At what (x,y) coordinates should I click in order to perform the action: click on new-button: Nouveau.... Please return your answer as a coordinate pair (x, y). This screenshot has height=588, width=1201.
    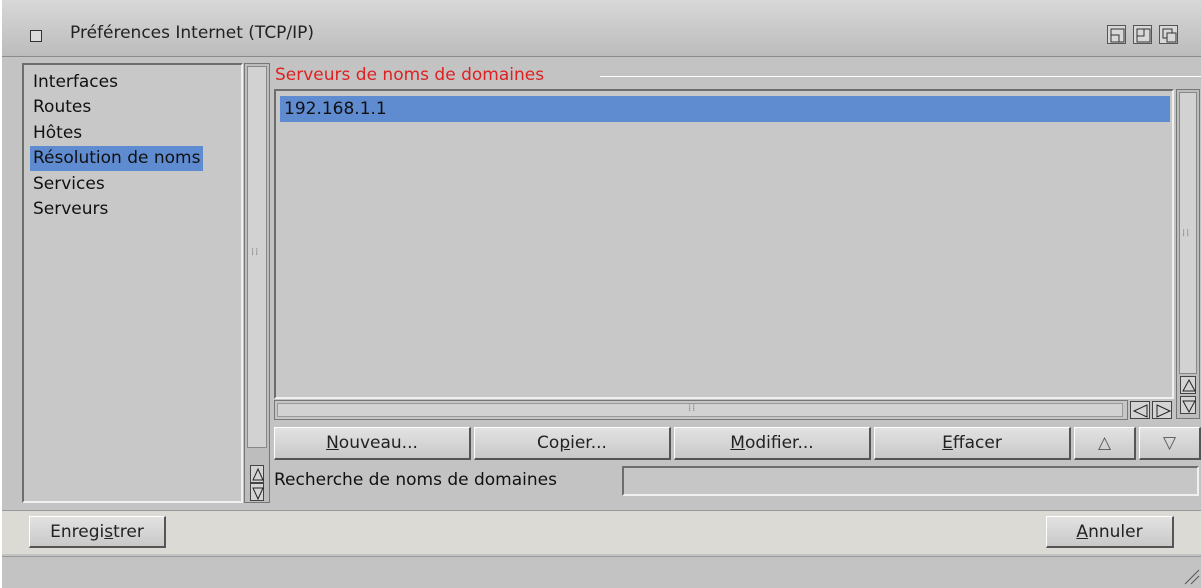
    Looking at the image, I should click on (372, 443).